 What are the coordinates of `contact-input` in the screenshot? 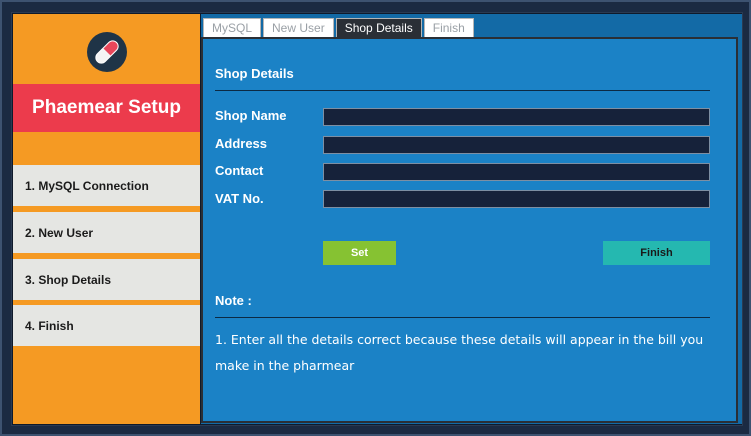 It's located at (516, 172).